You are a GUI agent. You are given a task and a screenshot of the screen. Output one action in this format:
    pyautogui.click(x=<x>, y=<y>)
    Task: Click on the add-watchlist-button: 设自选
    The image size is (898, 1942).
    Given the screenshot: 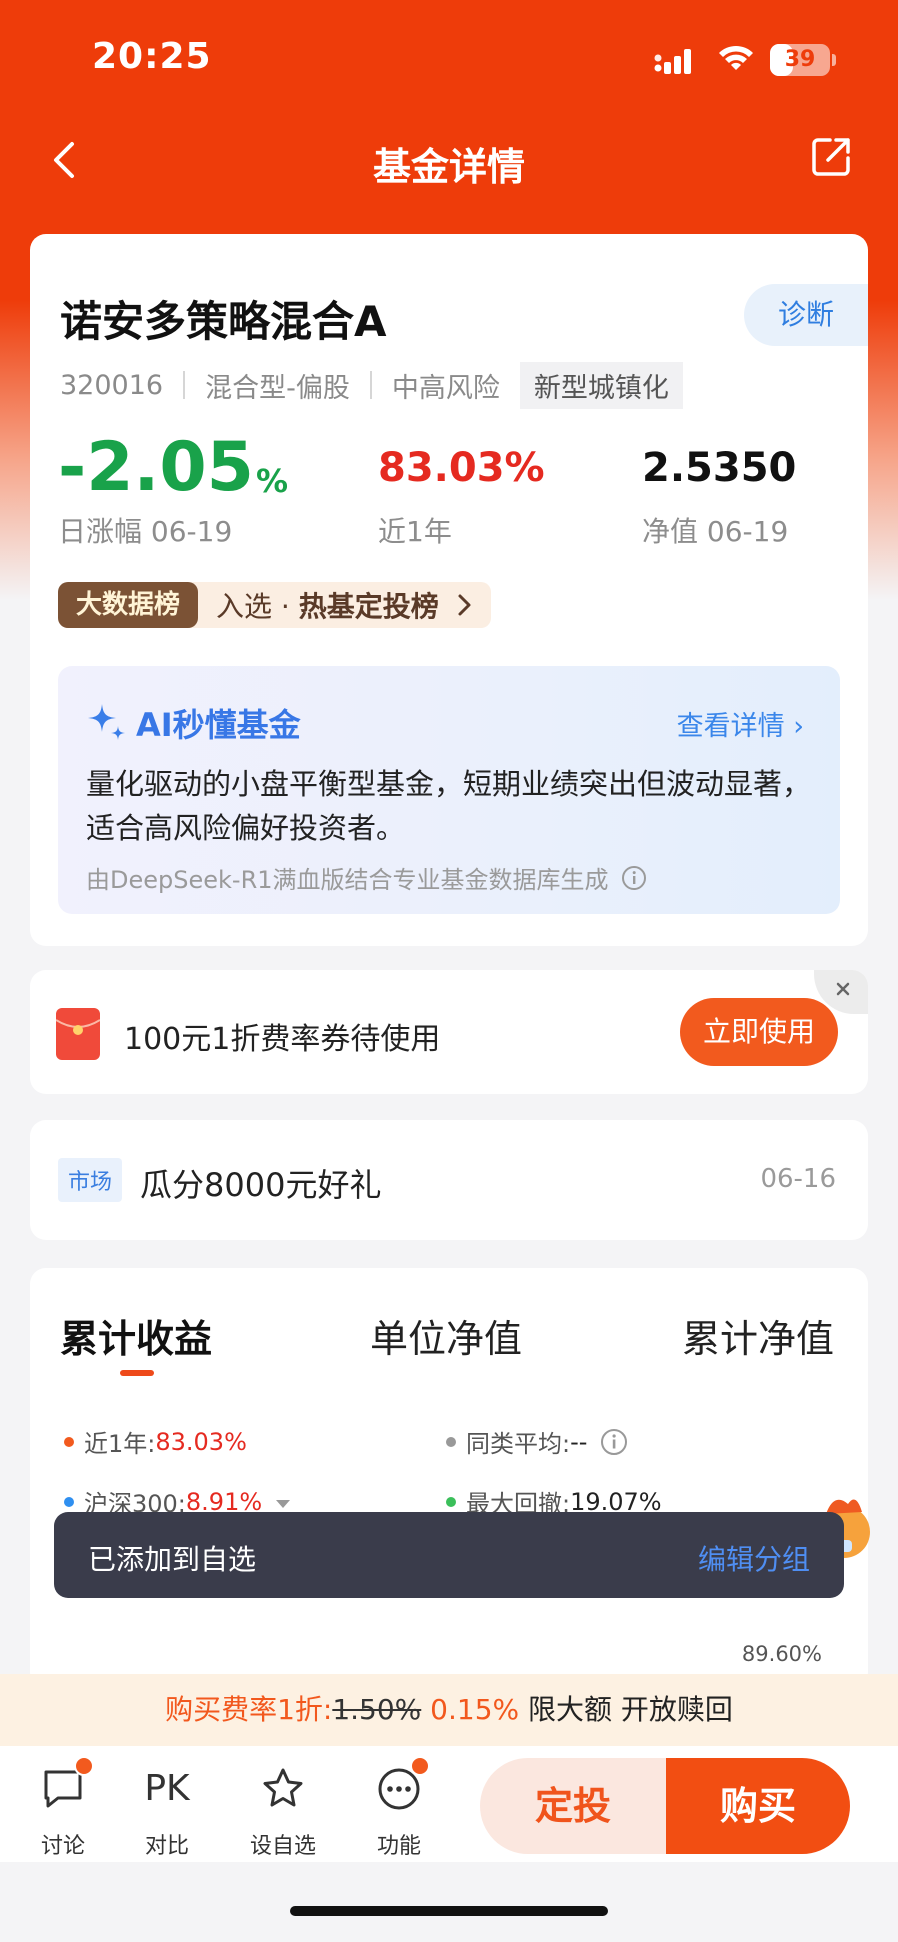 What is the action you would take?
    pyautogui.click(x=283, y=1813)
    